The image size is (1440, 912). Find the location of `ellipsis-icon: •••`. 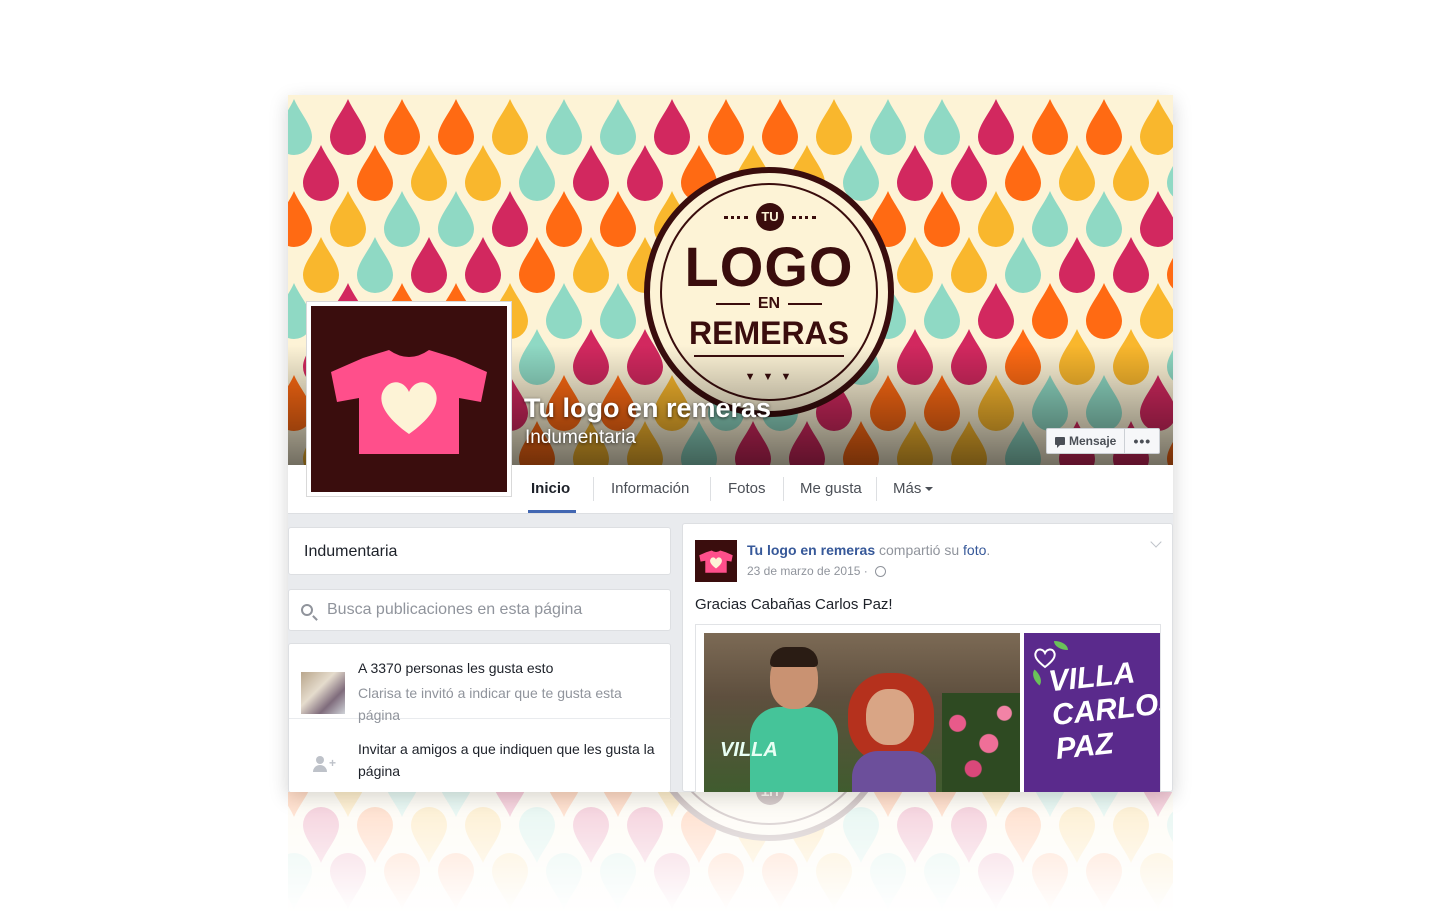

ellipsis-icon: ••• is located at coordinates (1142, 441).